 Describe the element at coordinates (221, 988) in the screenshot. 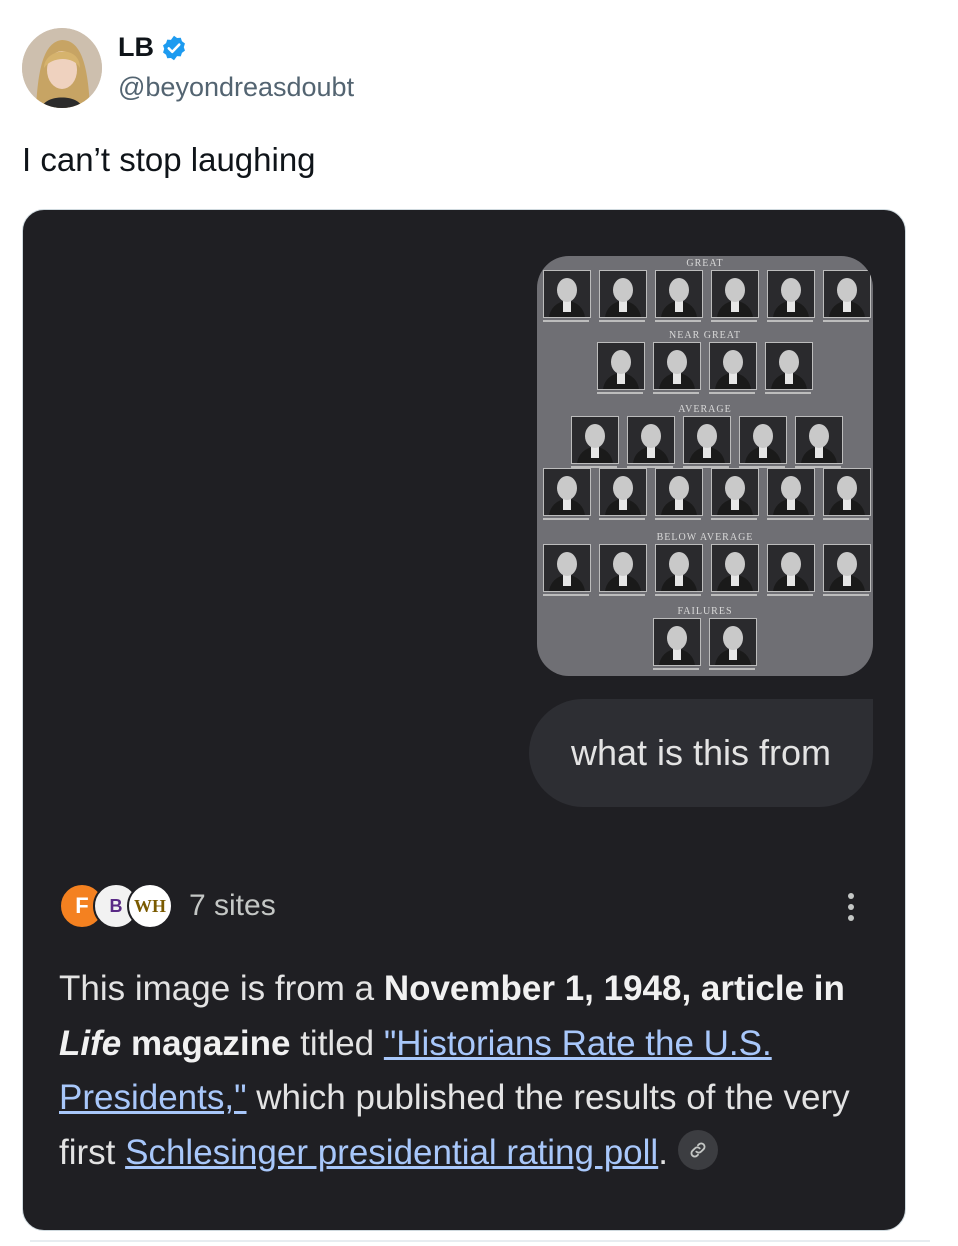

I see `answer-part: This image is from a` at that location.